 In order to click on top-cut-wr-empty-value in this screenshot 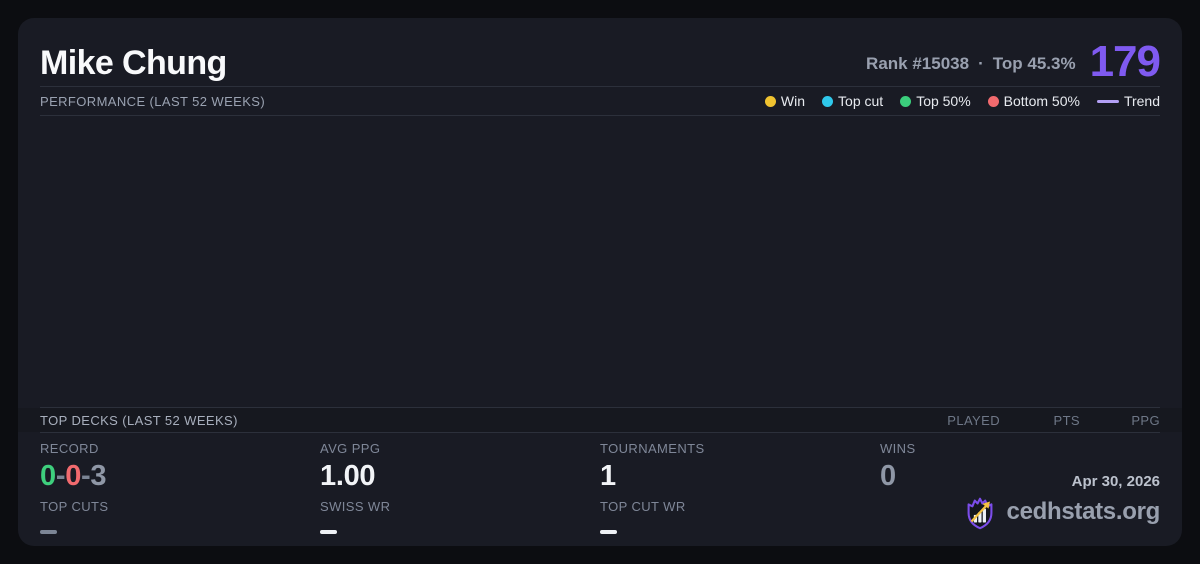, I will do `click(608, 532)`.